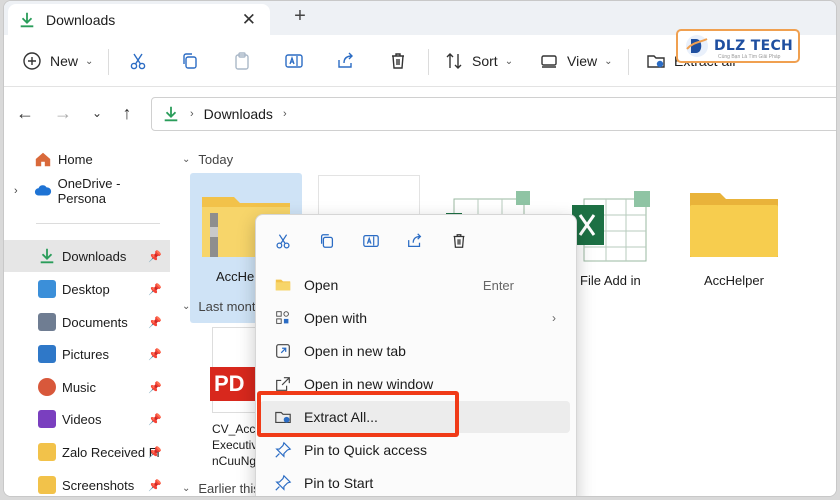 This screenshot has height=500, width=840. What do you see at coordinates (87, 452) in the screenshot?
I see `sidebar-item-zalo-received: Zalo Received Fi 📌` at bounding box center [87, 452].